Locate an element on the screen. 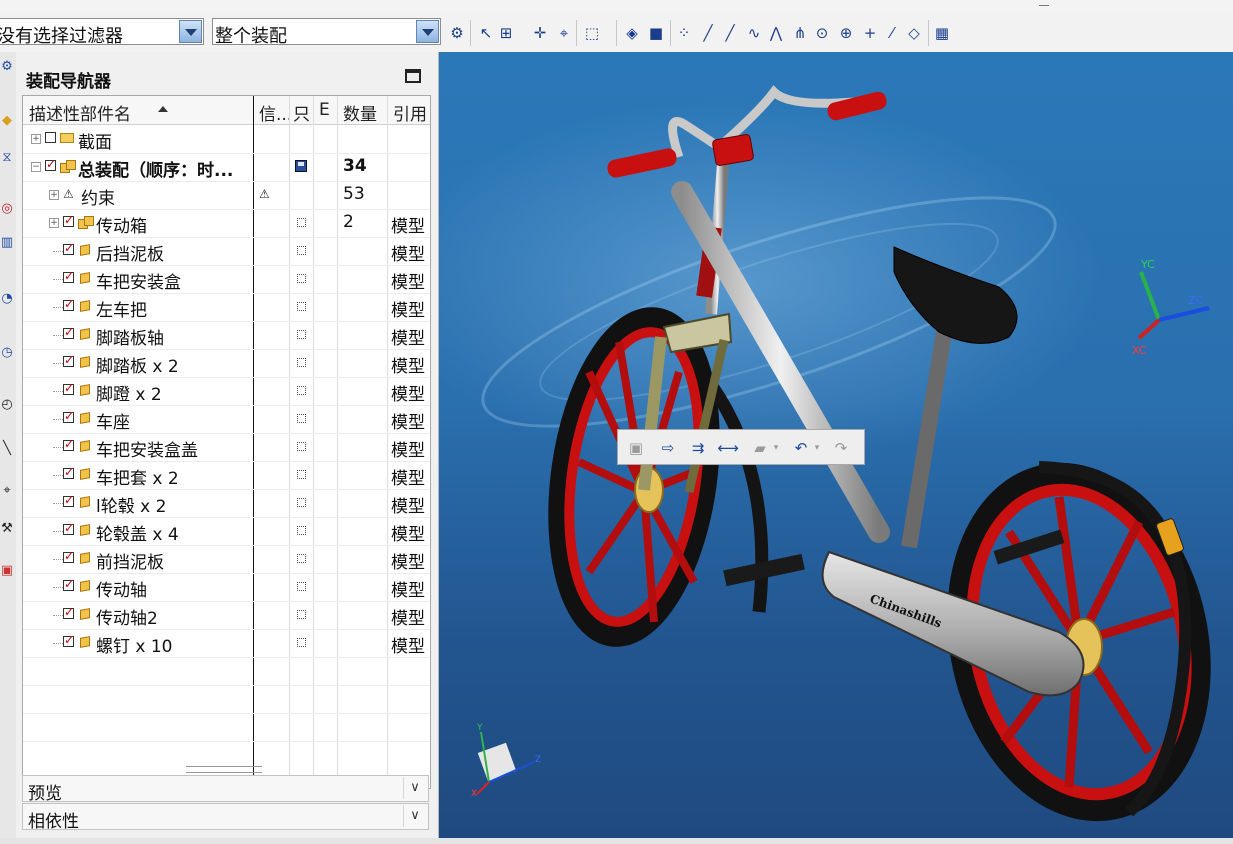  selection-filter-combo: 没有选择过滤器 is located at coordinates (102, 32).